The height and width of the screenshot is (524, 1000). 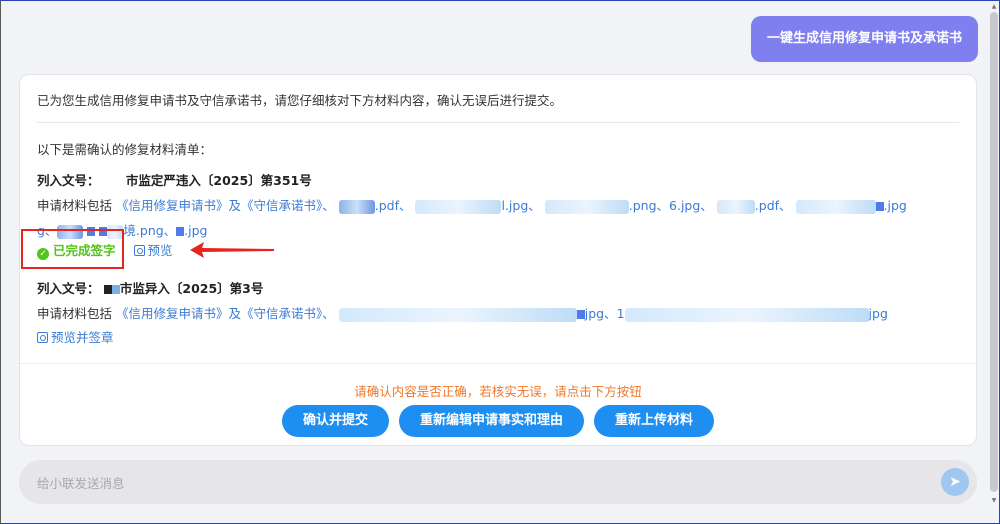 I want to click on message-input-bar: ➤, so click(x=498, y=483).